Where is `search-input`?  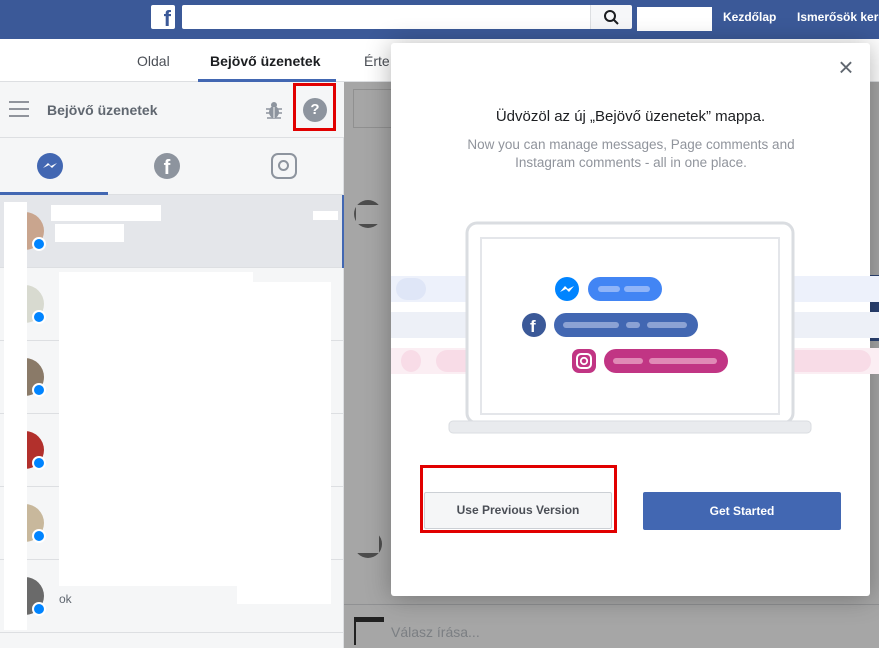 search-input is located at coordinates (388, 17).